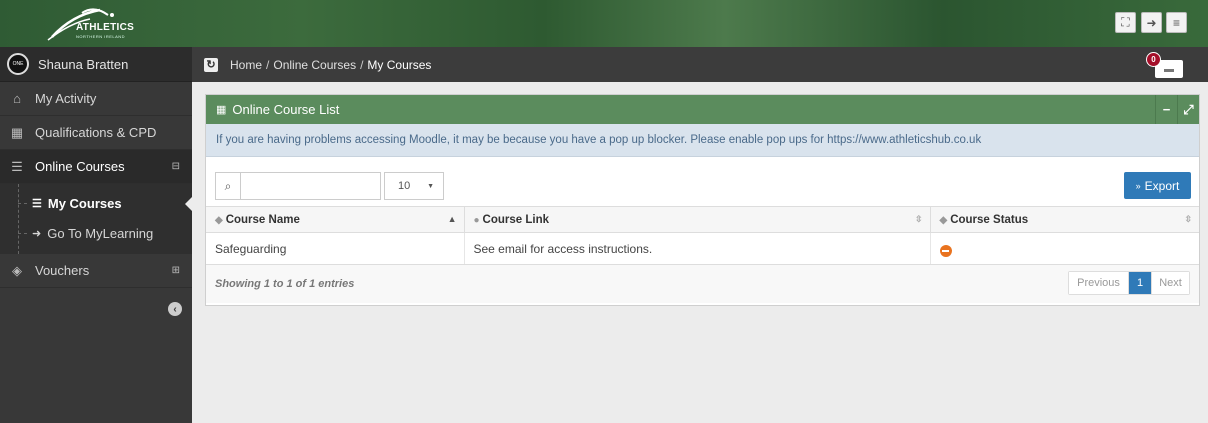  I want to click on column-header-course-name: ◆ Course Name ▲, so click(335, 219).